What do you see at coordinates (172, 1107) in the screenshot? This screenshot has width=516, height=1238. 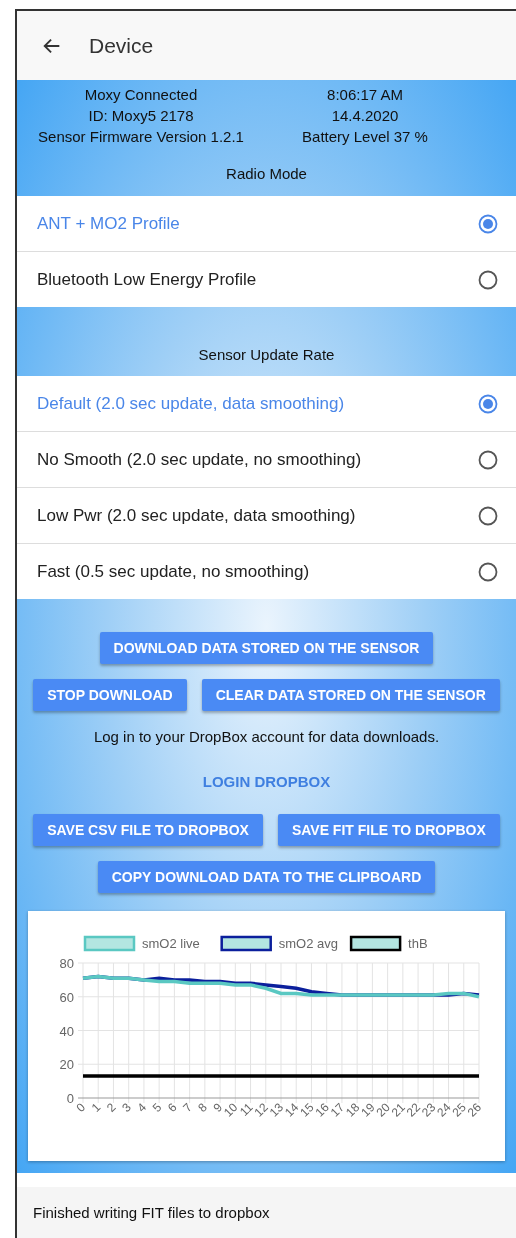 I see `axis-label: 6` at bounding box center [172, 1107].